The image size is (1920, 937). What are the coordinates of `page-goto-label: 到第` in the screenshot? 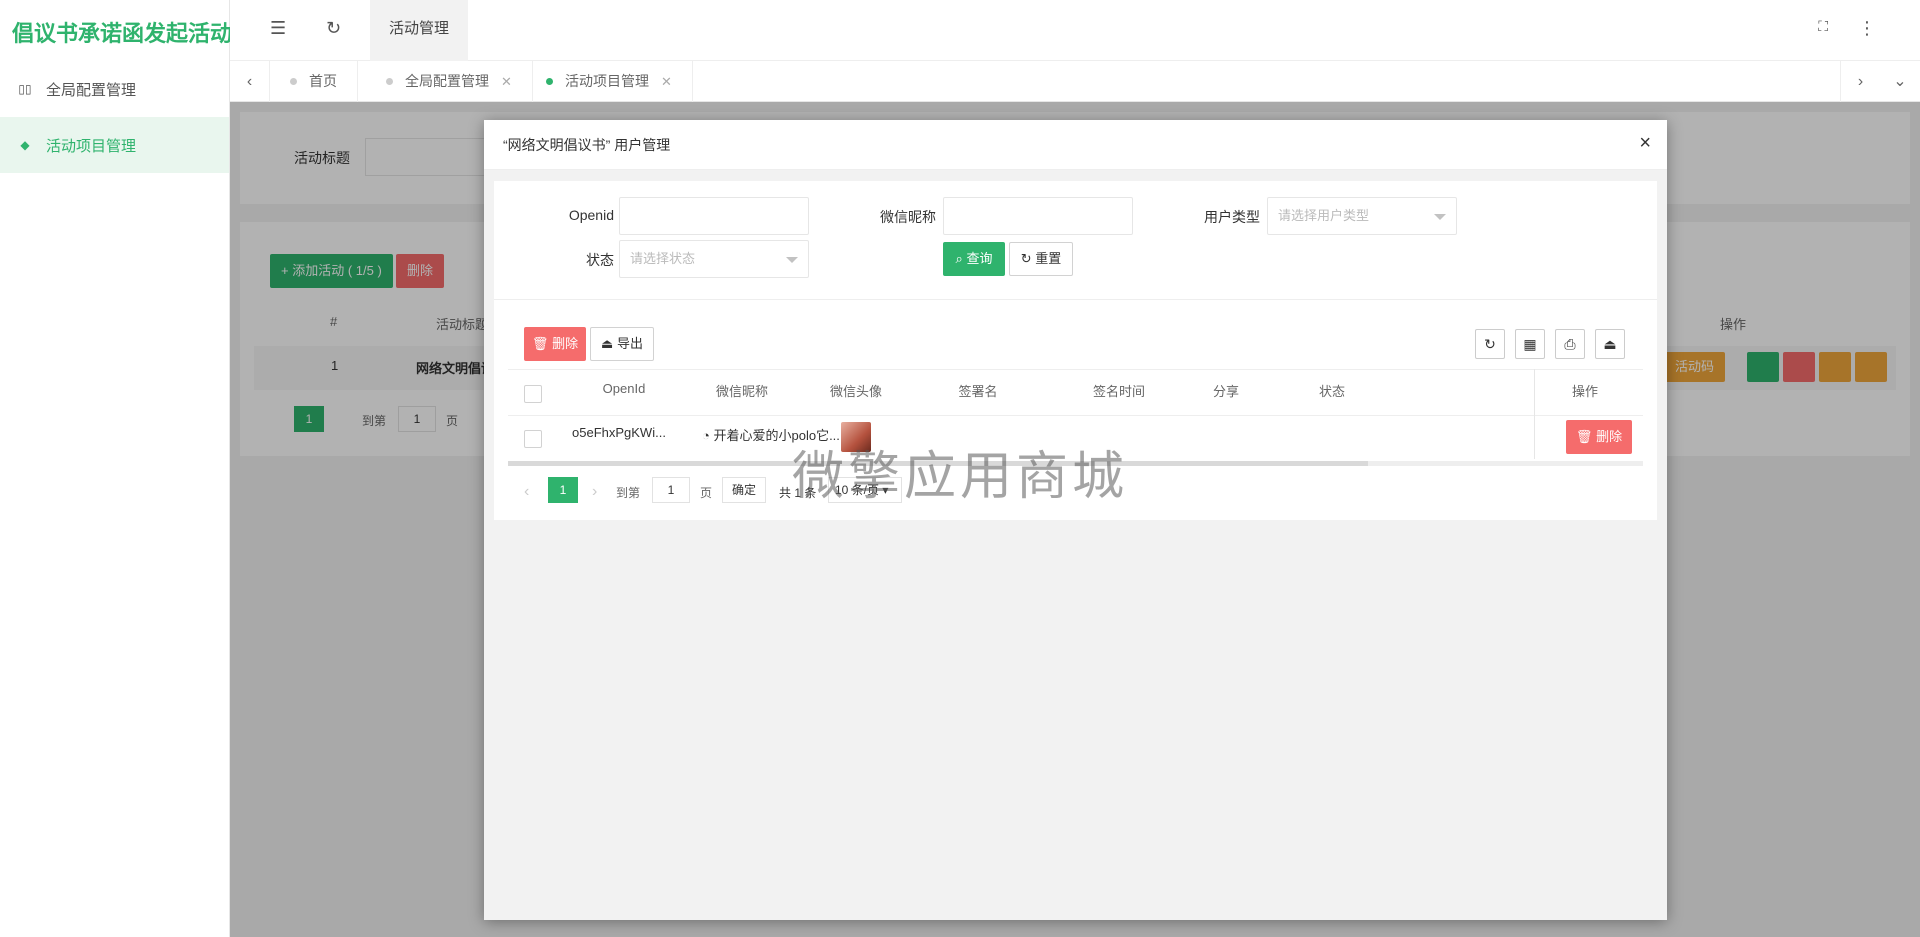 It's located at (628, 493).